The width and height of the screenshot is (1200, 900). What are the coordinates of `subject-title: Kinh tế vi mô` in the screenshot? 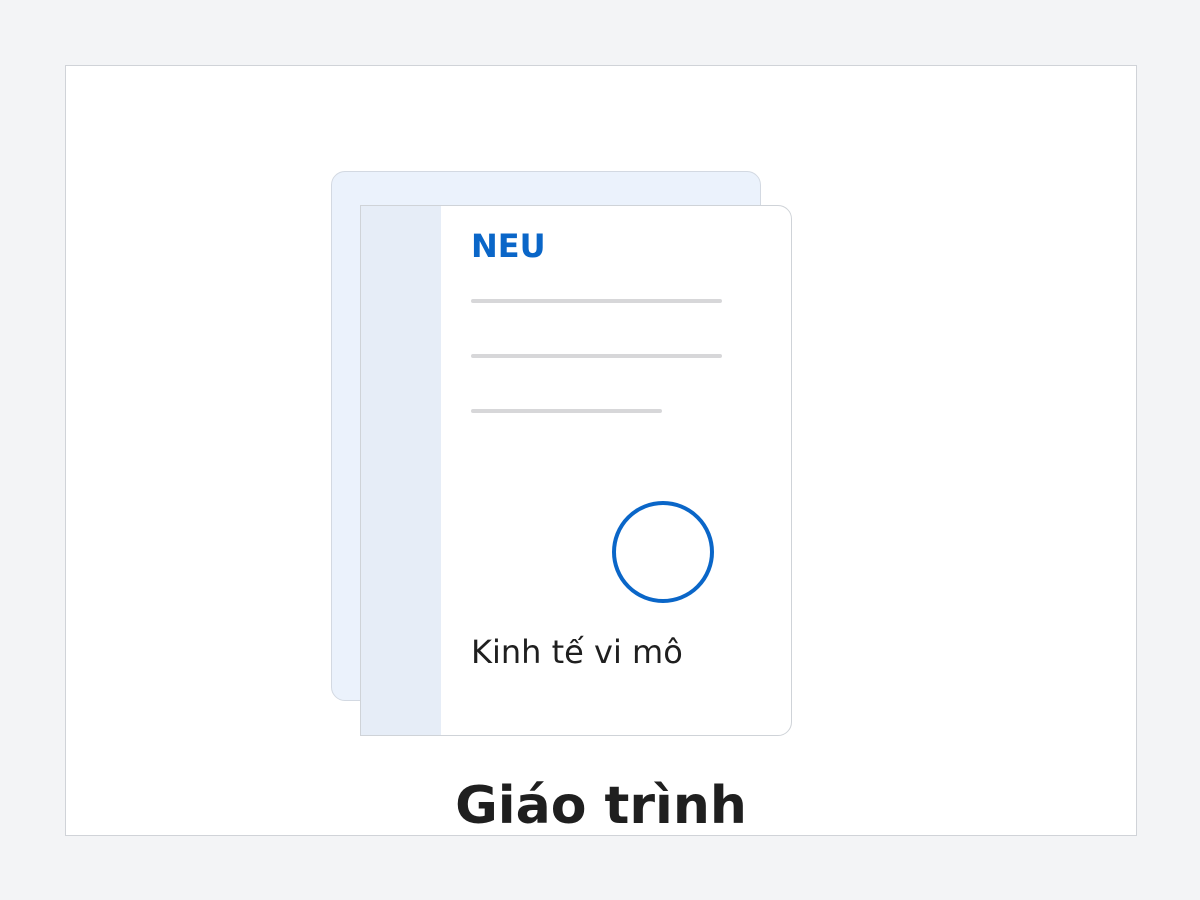 It's located at (577, 652).